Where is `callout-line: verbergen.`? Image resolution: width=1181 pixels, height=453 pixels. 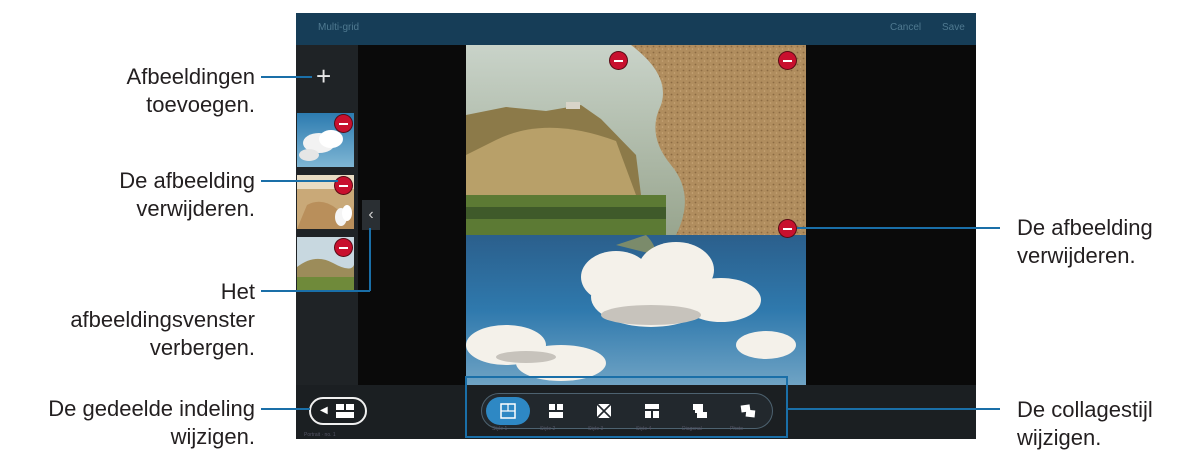 callout-line: verbergen. is located at coordinates (202, 347).